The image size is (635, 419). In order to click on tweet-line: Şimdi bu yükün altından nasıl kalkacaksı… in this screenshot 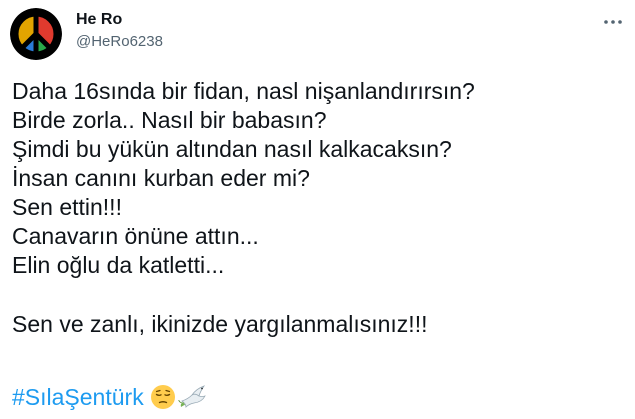, I will do `click(232, 149)`.